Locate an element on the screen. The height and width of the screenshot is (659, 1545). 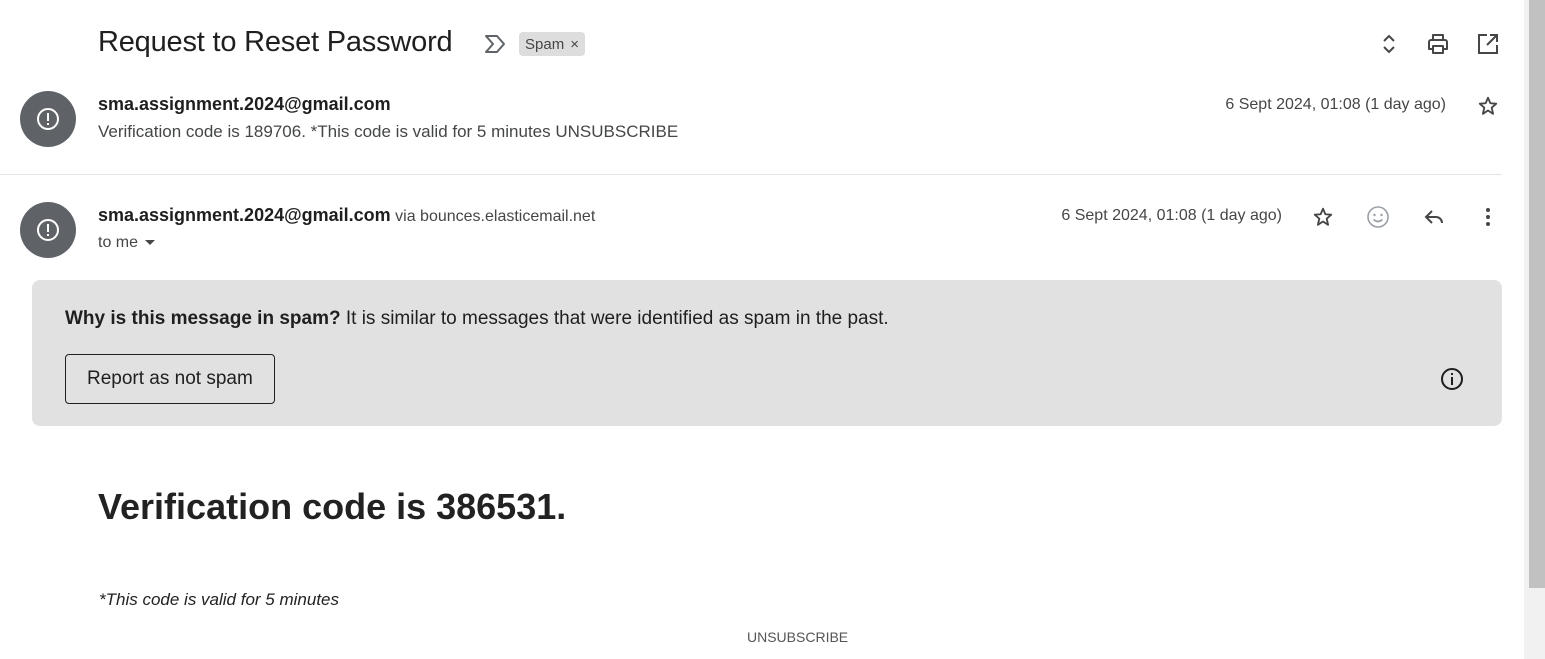
remove-label-icon: × is located at coordinates (574, 44).